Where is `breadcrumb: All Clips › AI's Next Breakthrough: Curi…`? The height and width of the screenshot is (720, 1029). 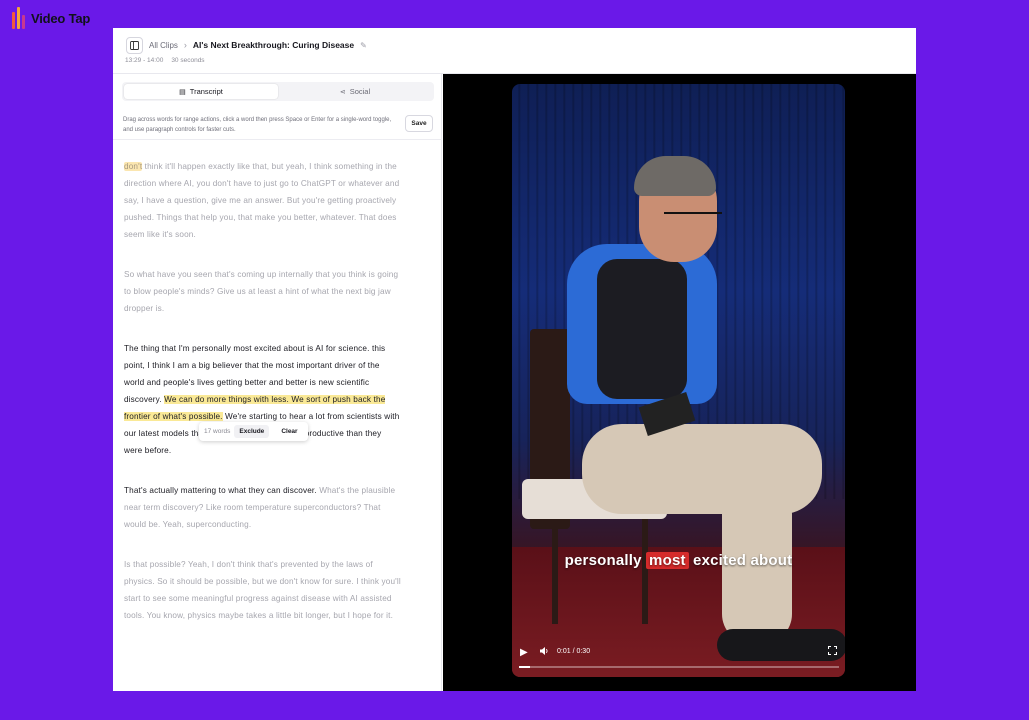 breadcrumb: All Clips › AI's Next Breakthrough: Curi… is located at coordinates (258, 45).